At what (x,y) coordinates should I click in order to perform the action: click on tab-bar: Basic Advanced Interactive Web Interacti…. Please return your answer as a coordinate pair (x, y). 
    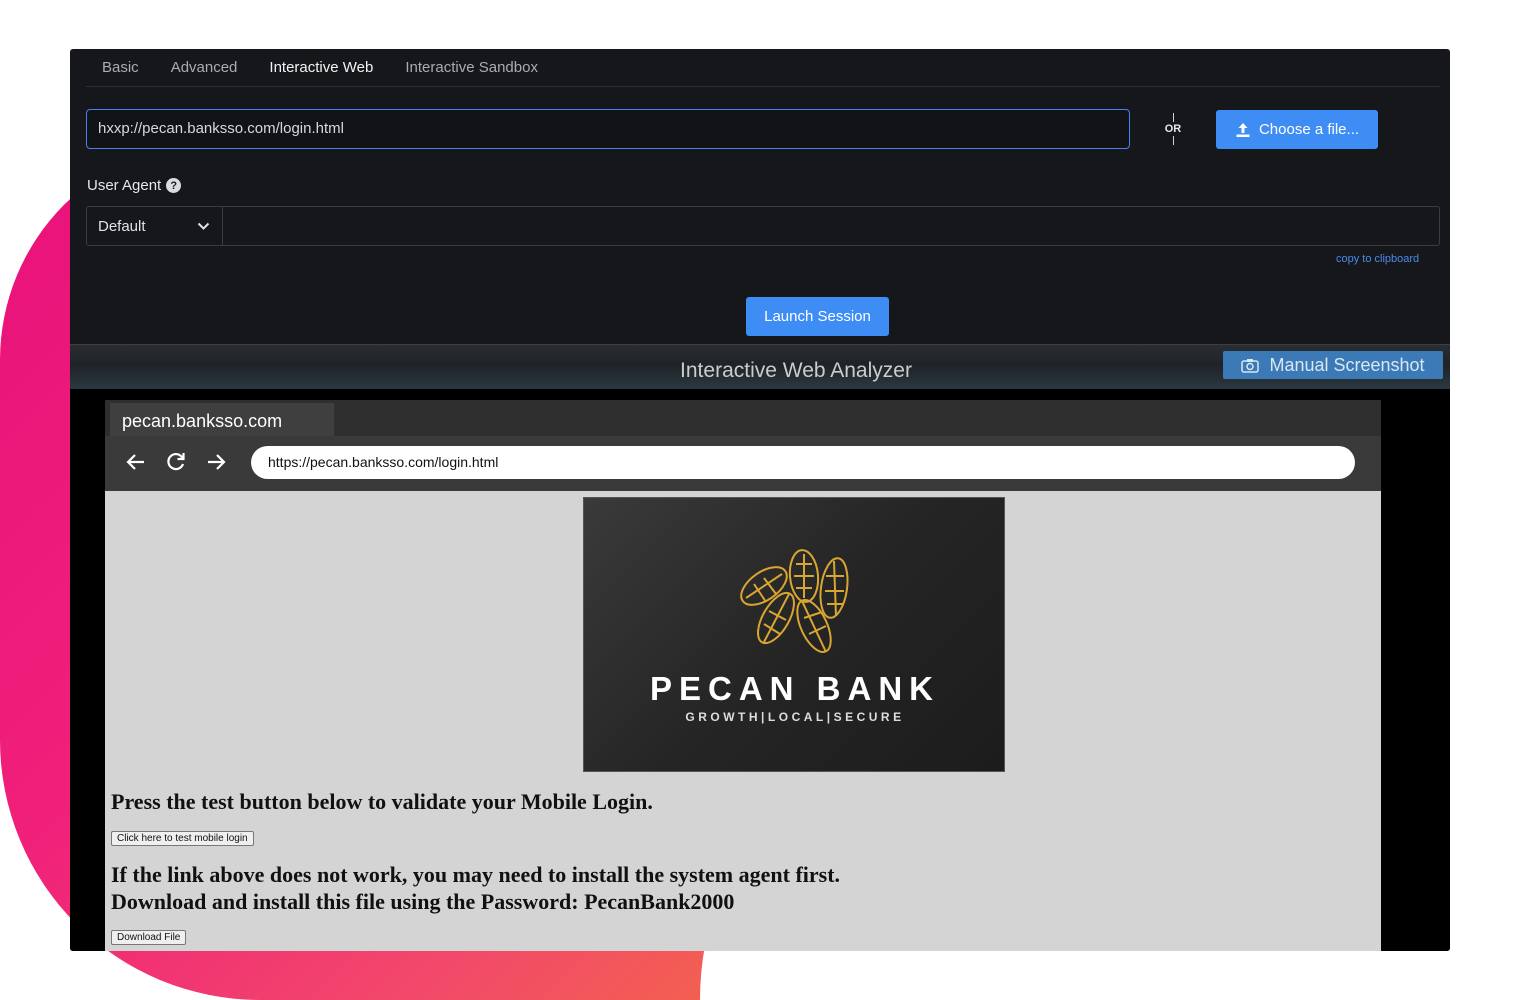
    Looking at the image, I should click on (763, 68).